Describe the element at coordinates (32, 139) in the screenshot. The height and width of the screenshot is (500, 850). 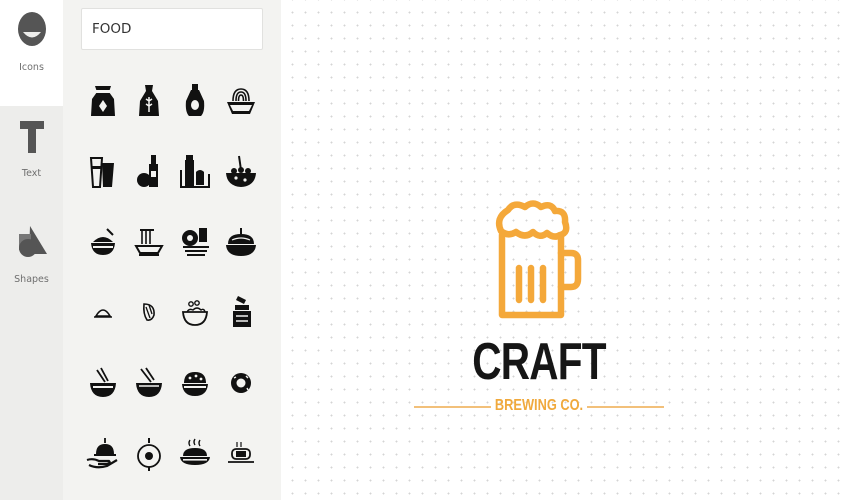
I see `text-t-icon` at that location.